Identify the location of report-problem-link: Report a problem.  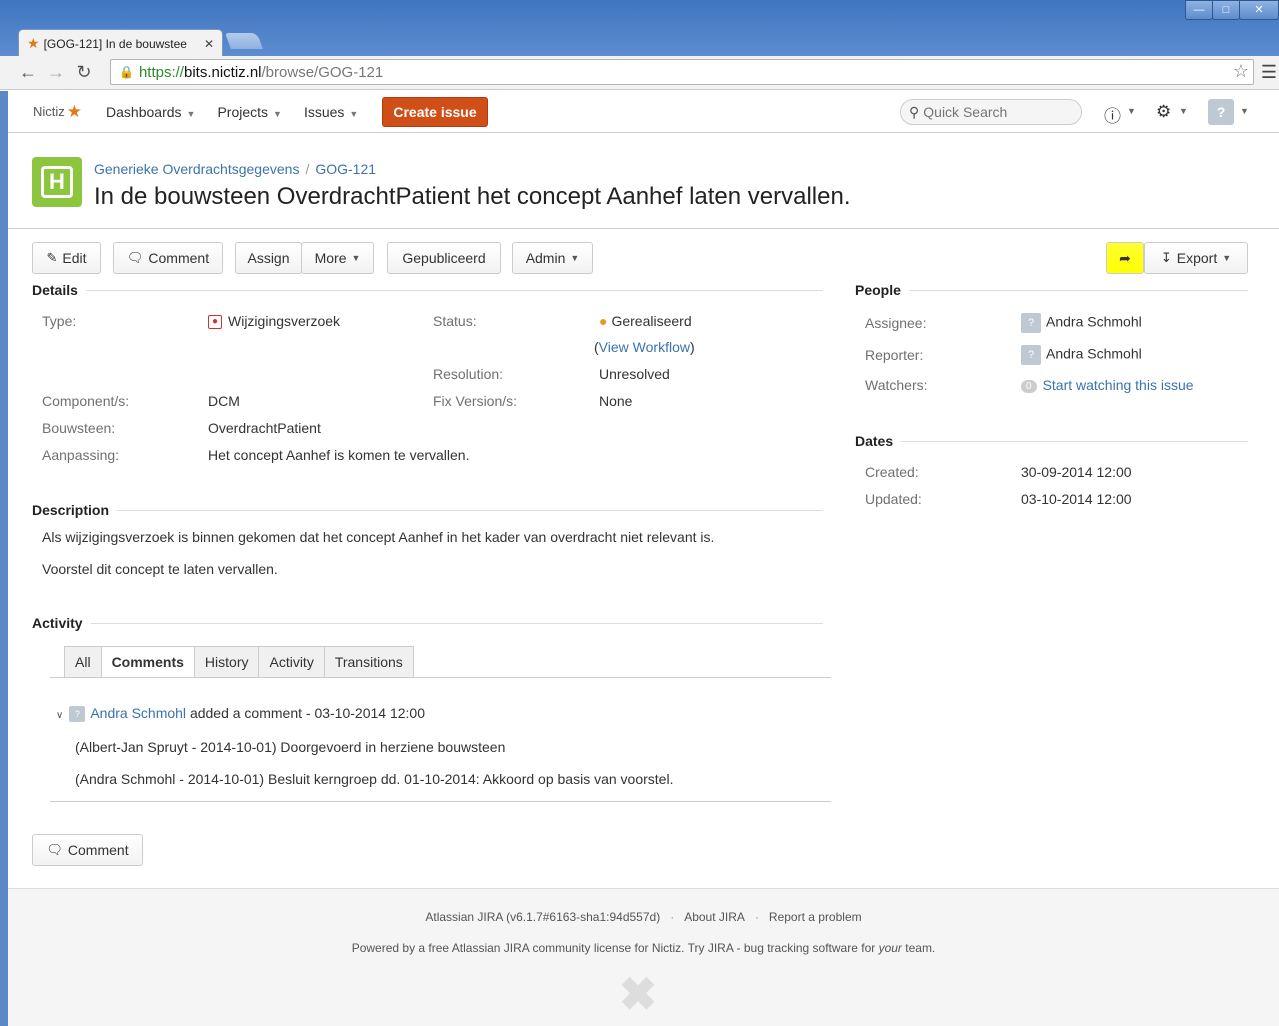
(815, 917).